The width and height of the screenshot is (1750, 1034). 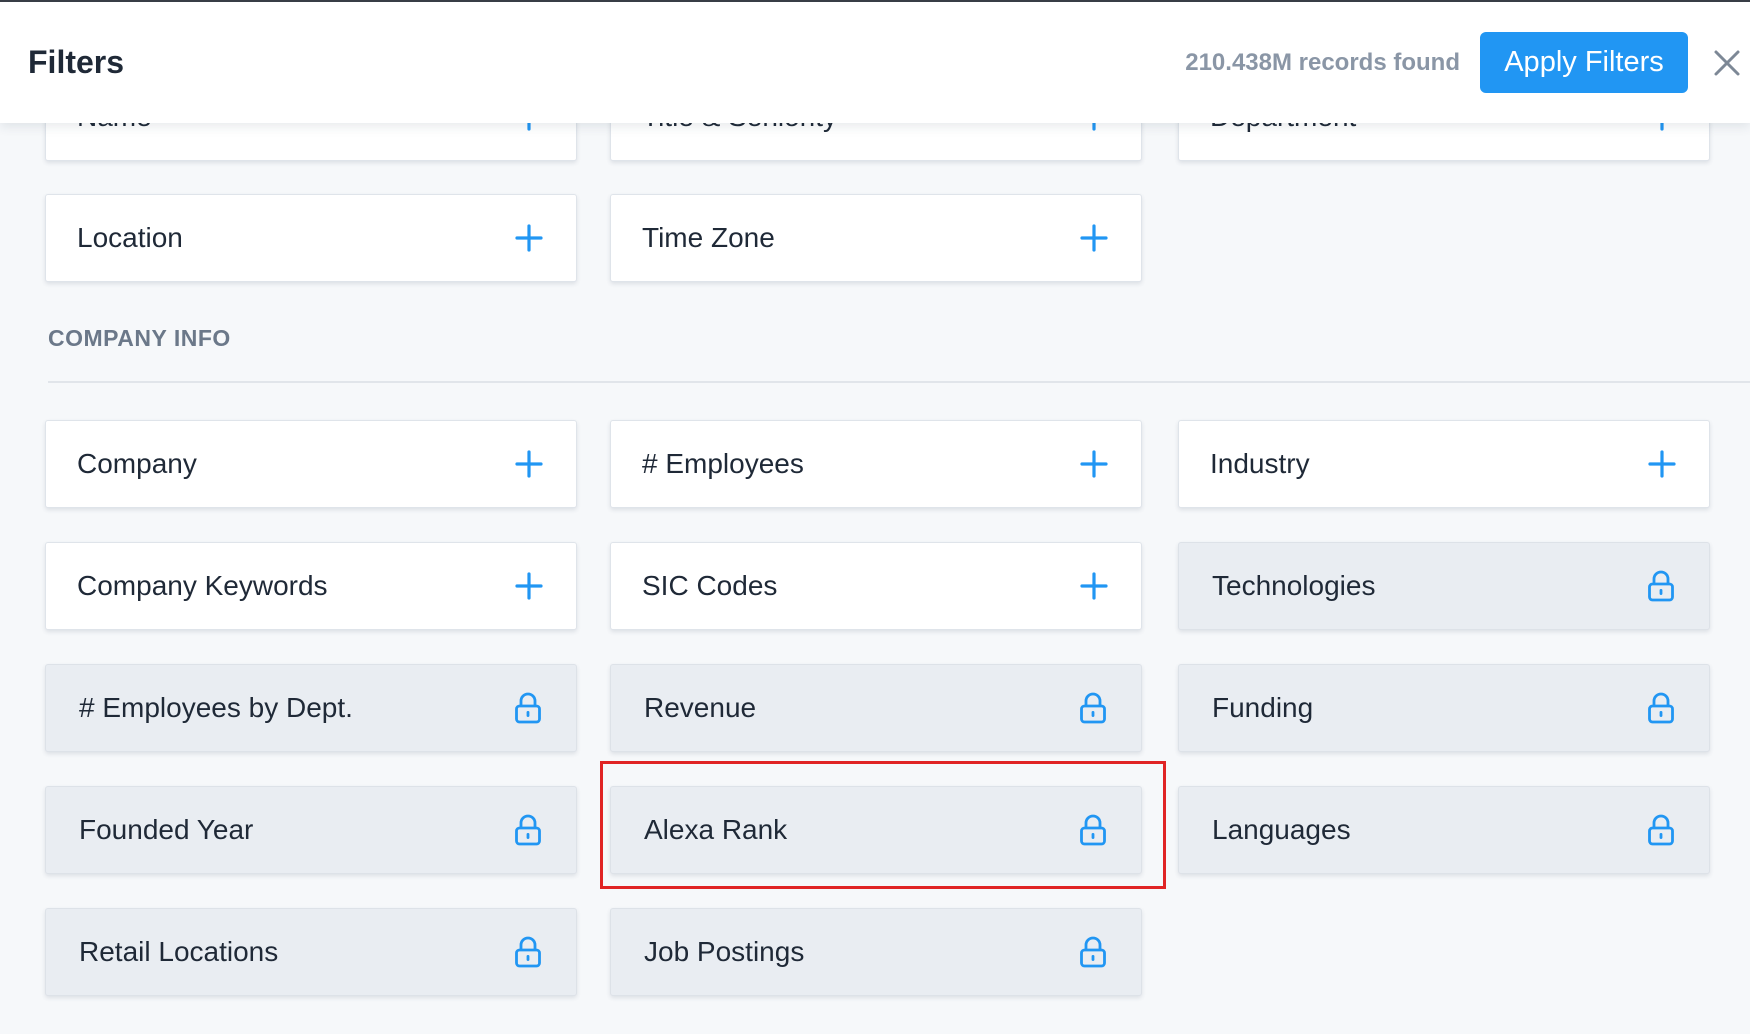 What do you see at coordinates (876, 586) in the screenshot?
I see `filter-card-sic-codes: SIC Codes` at bounding box center [876, 586].